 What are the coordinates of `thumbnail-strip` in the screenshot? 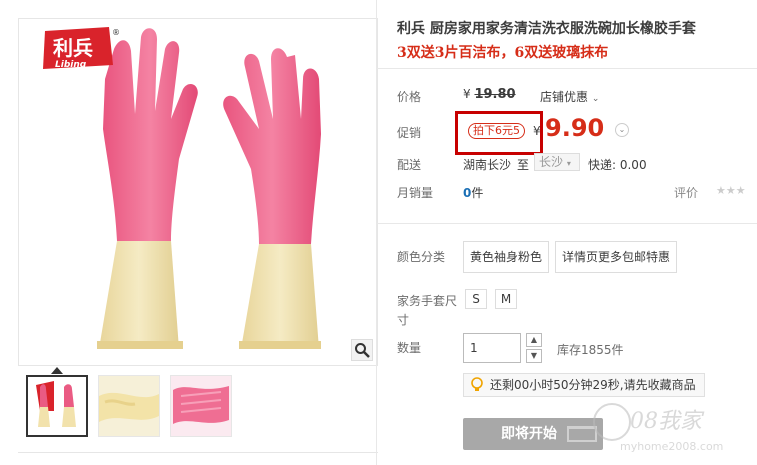 It's located at (129, 406).